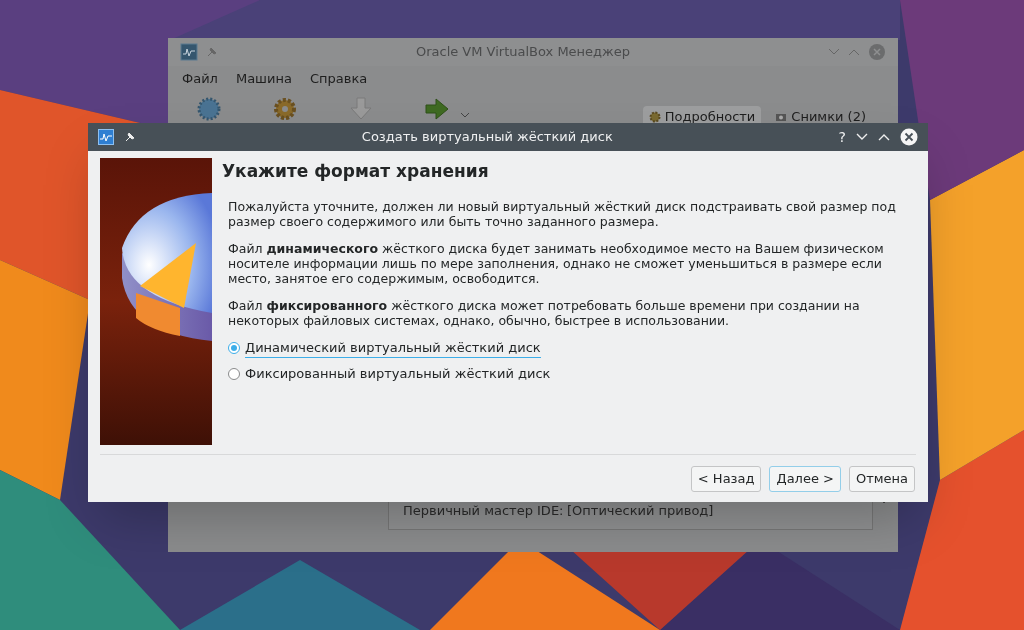 Image resolution: width=1024 pixels, height=630 pixels. Describe the element at coordinates (640, 511) in the screenshot. I see `detail-value: [Оптический привод]` at that location.